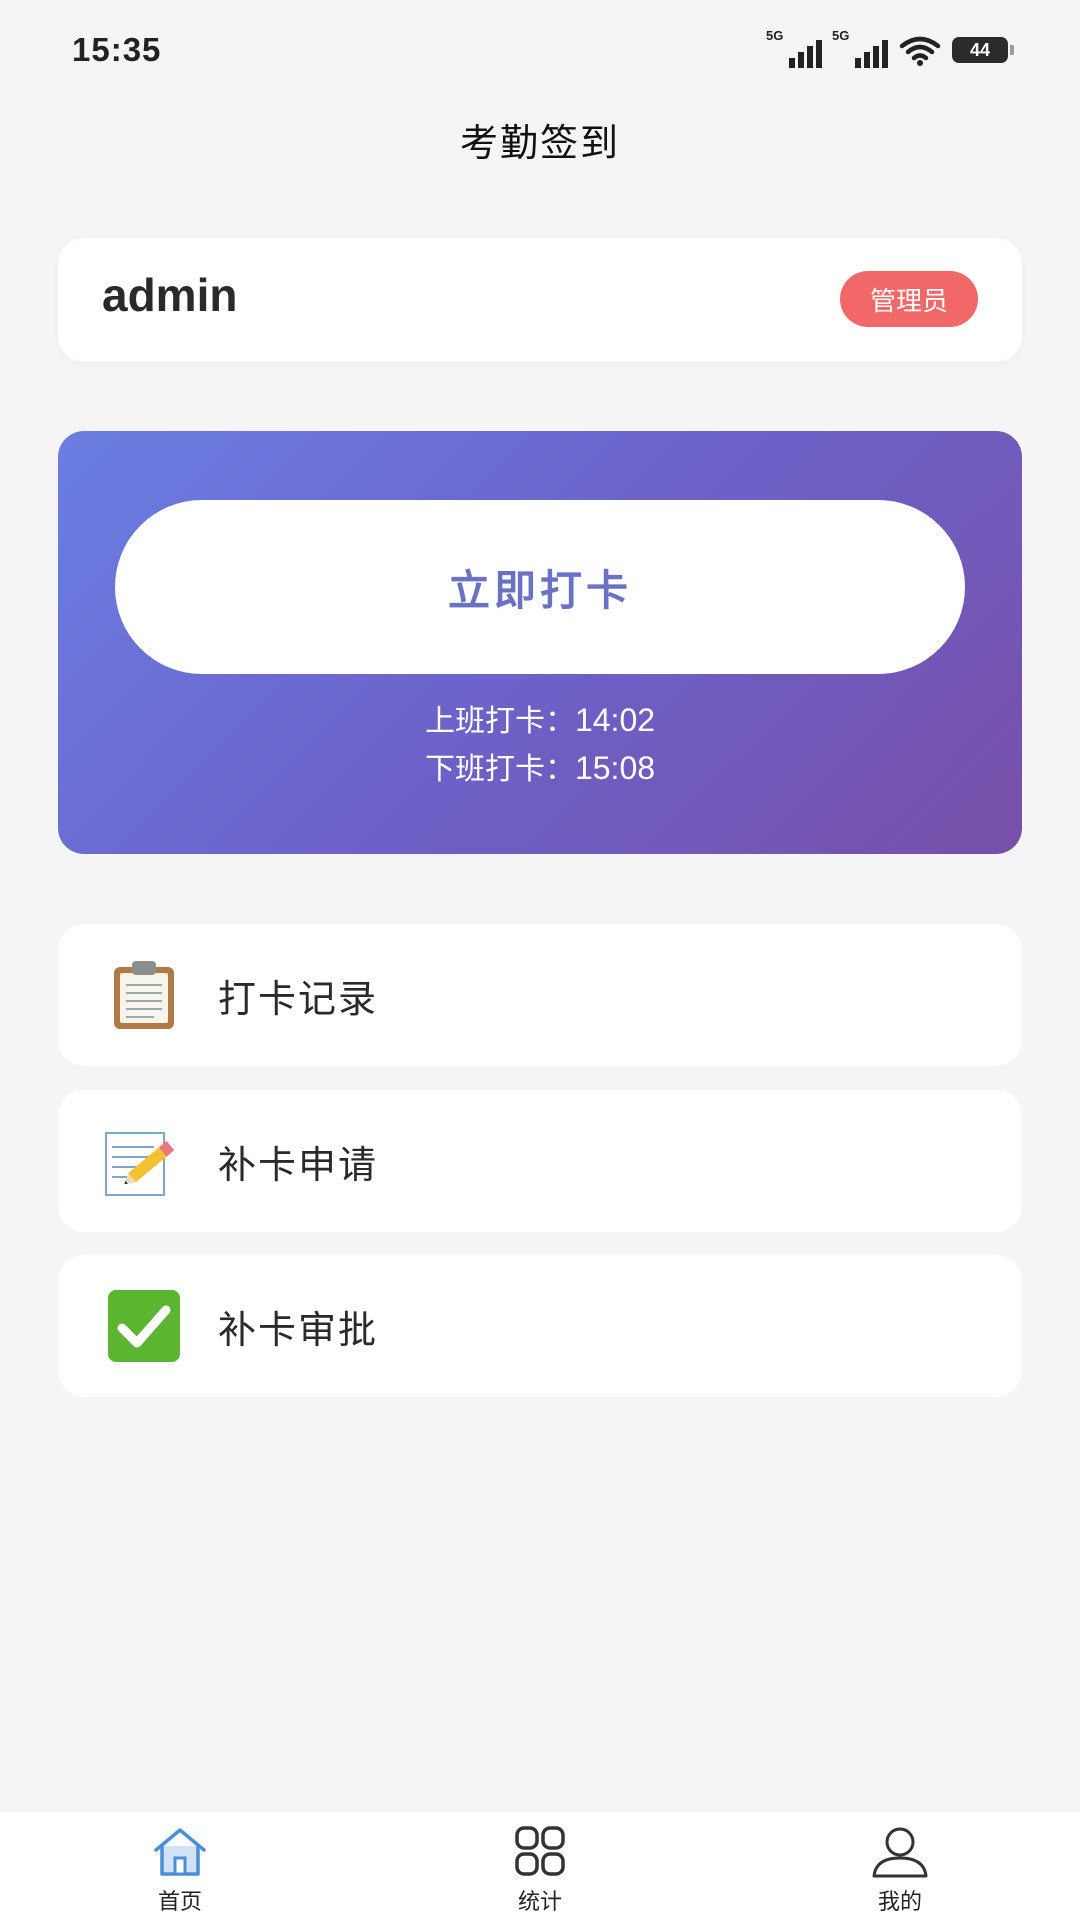 The image size is (1080, 1920). Describe the element at coordinates (298, 998) in the screenshot. I see `menu-item-label: 打卡记录` at that location.